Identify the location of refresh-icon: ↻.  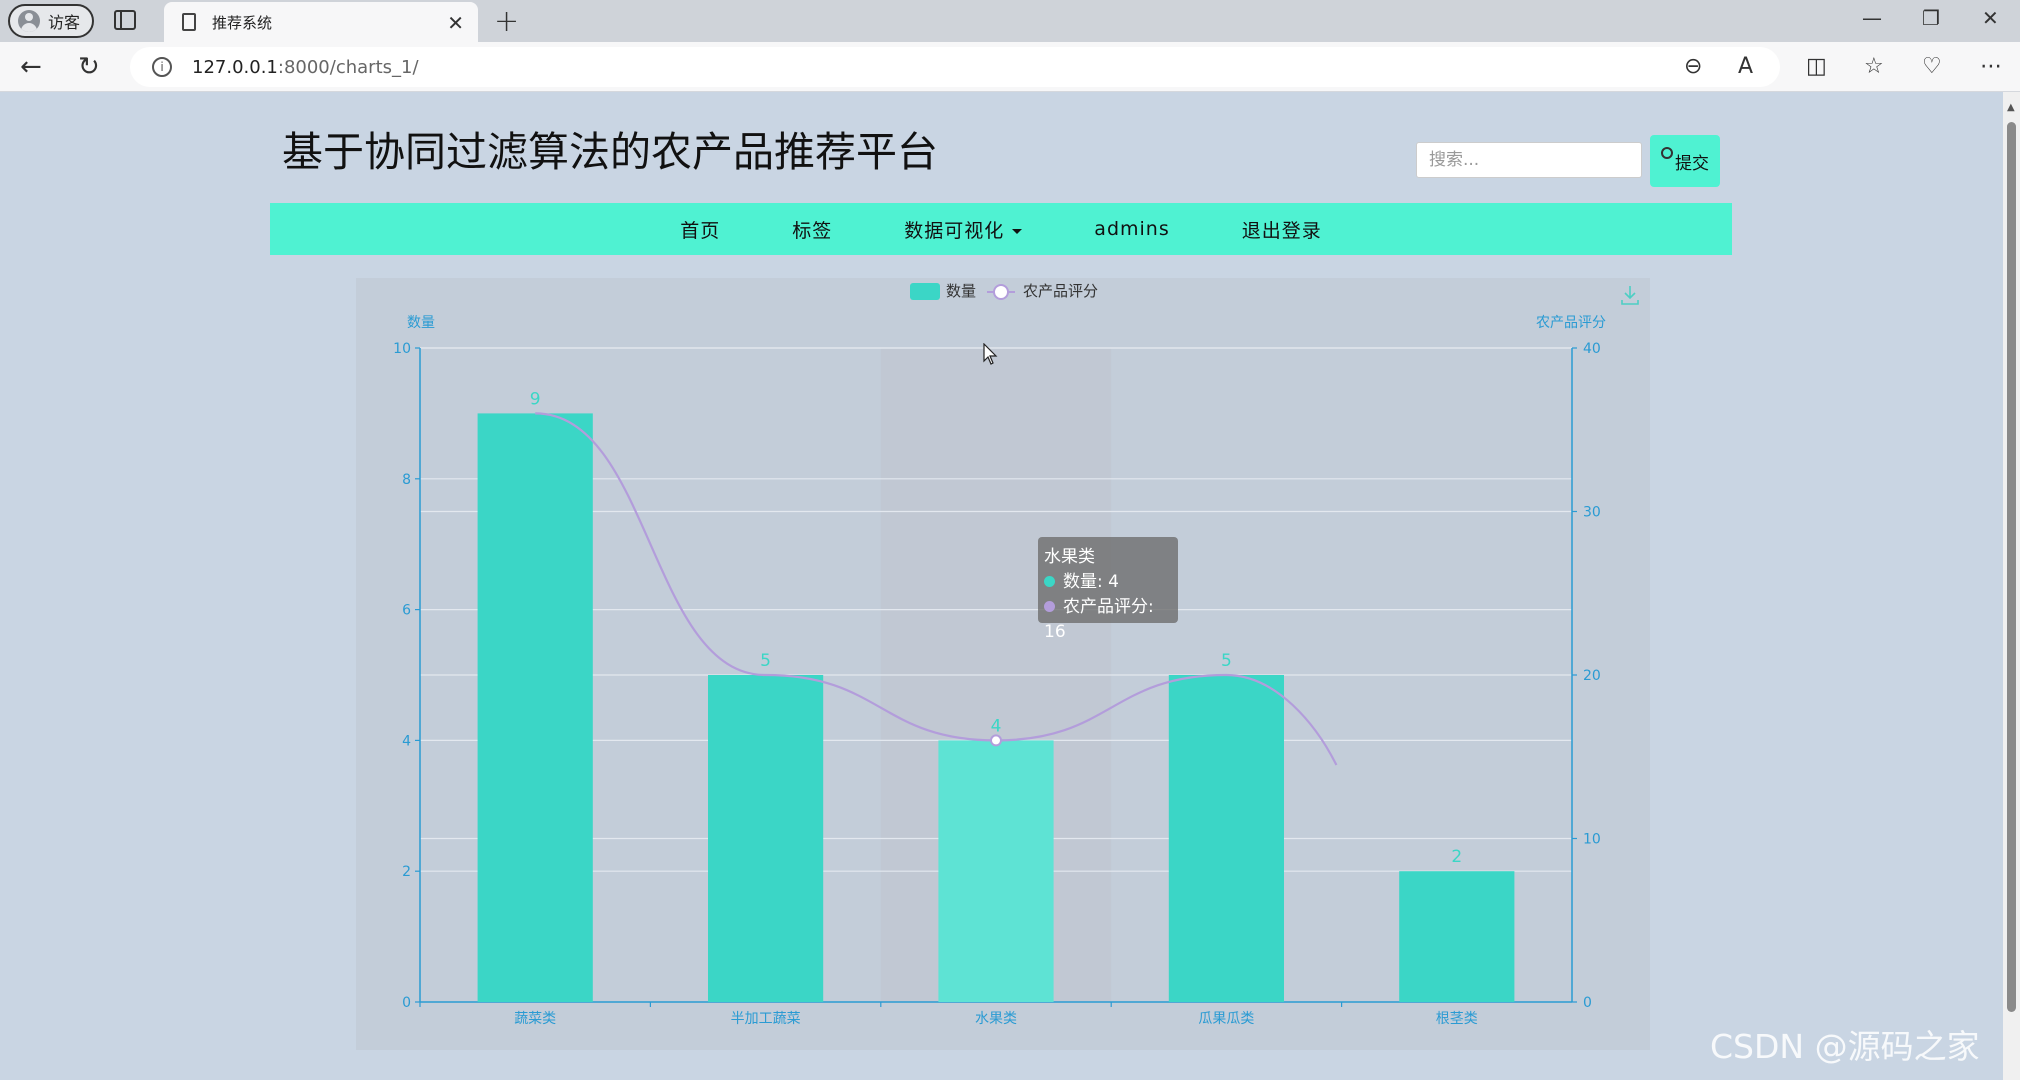
(89, 67).